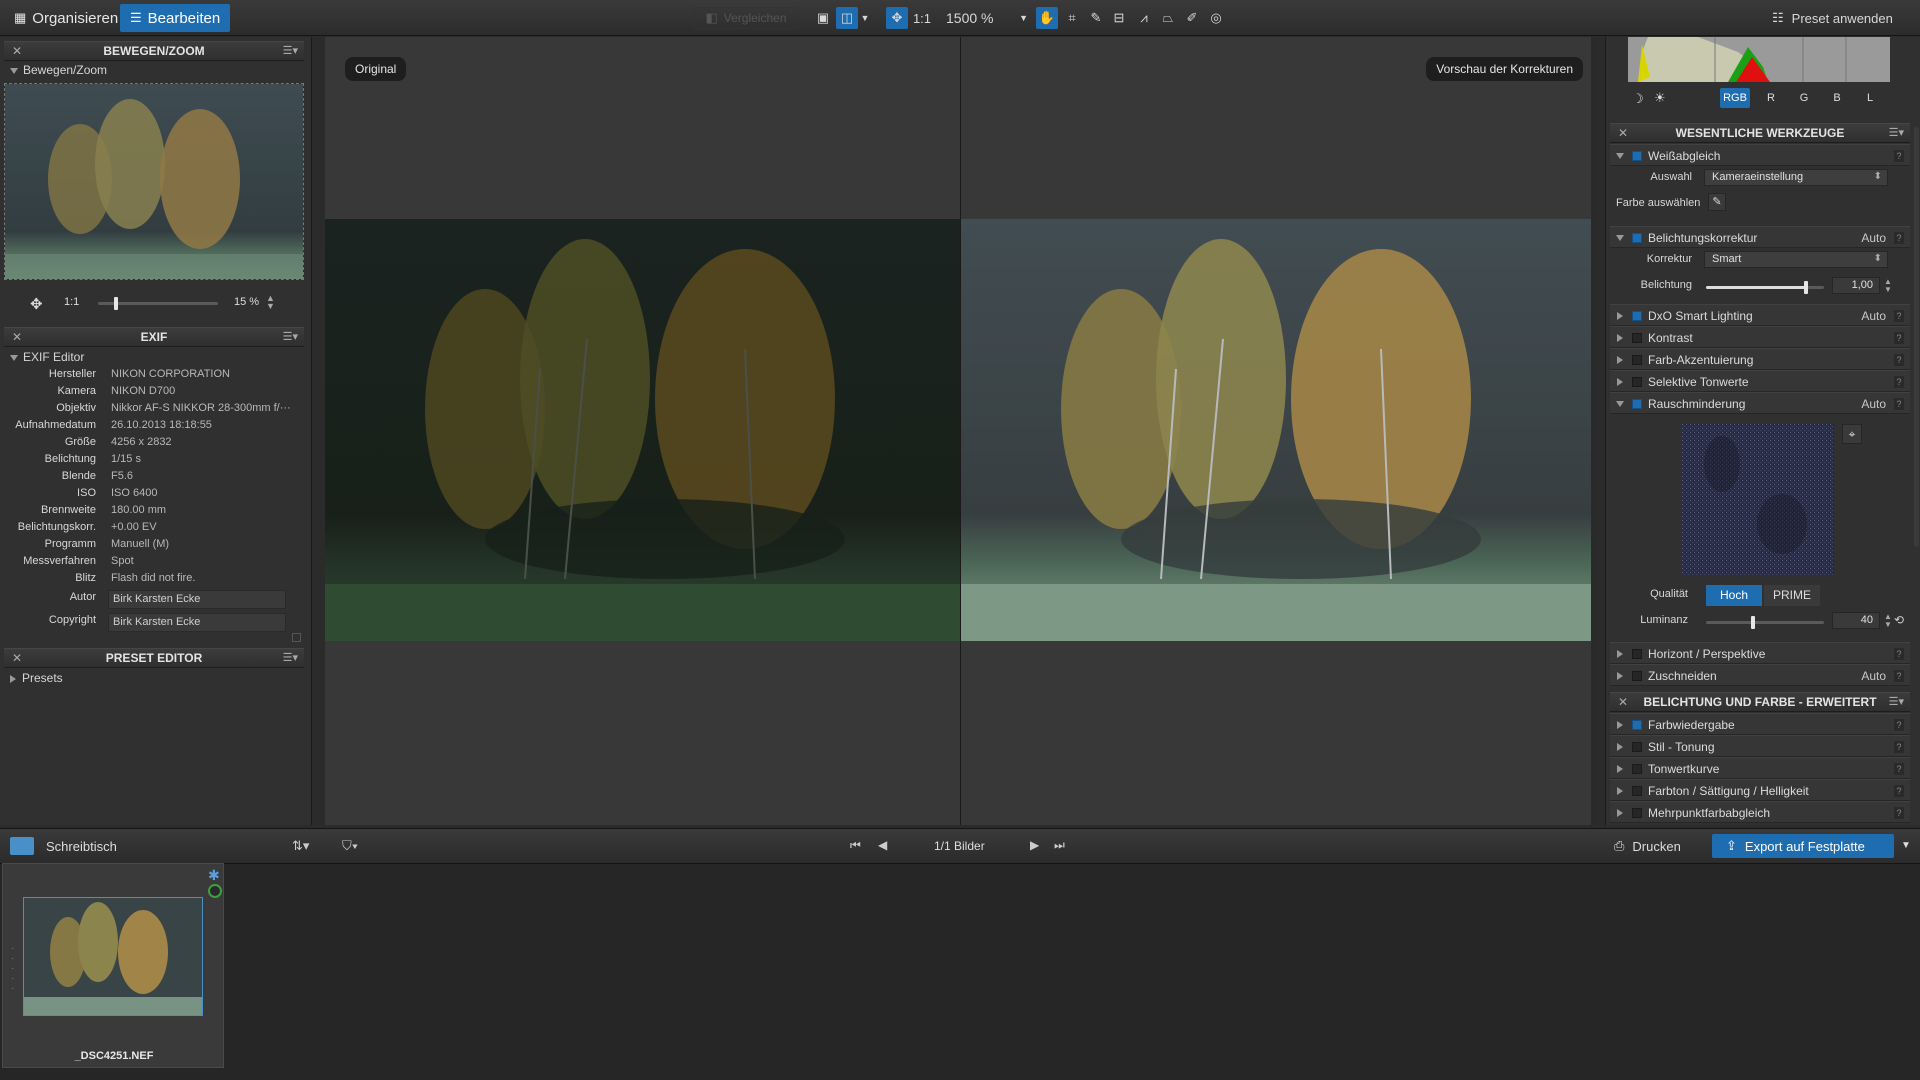  Describe the element at coordinates (66, 18) in the screenshot. I see `tab-organize: ▦ Organisieren` at that location.